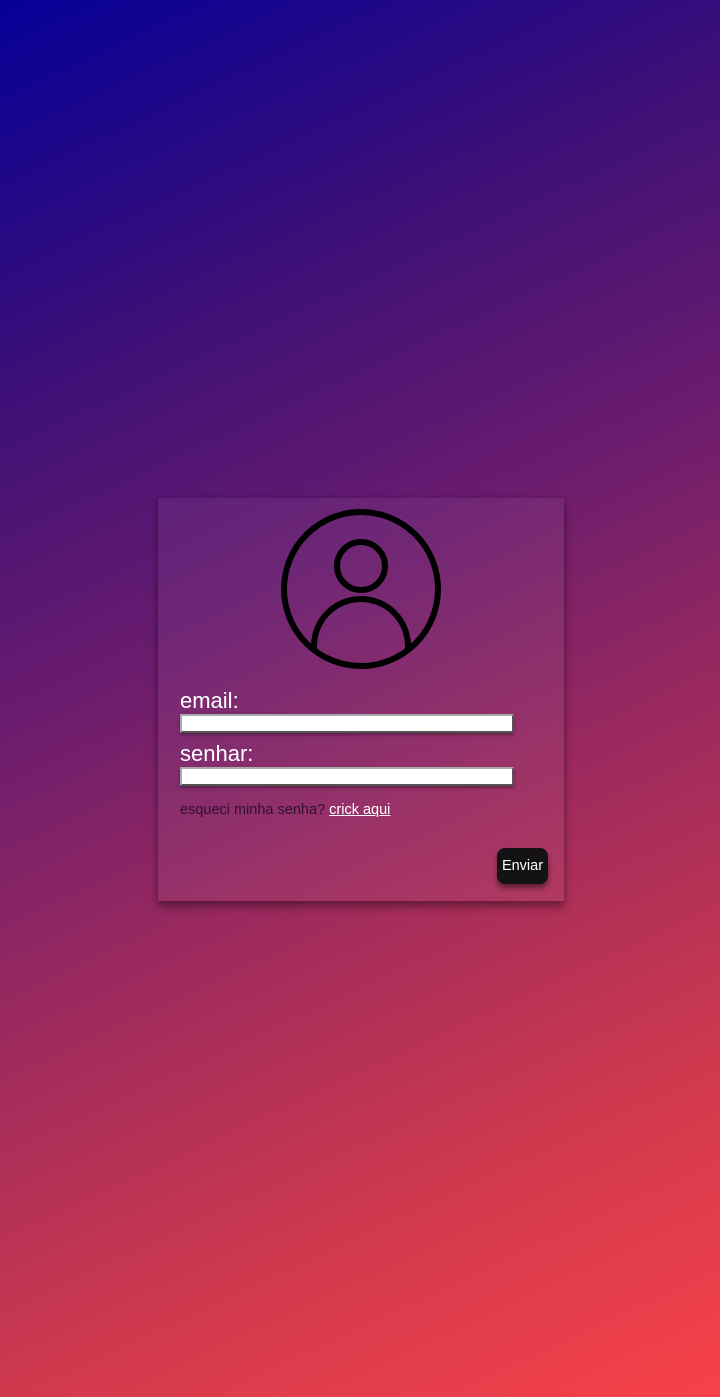 The width and height of the screenshot is (720, 1397). I want to click on forgot-password-text: esqueci minha senha?, so click(253, 810).